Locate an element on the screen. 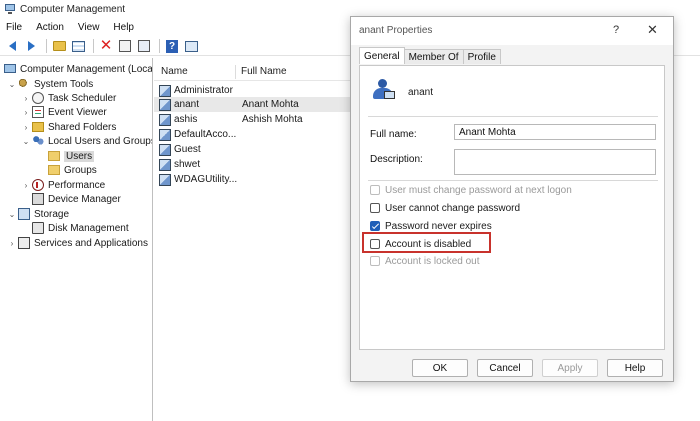  description-label: Description: is located at coordinates (396, 159).